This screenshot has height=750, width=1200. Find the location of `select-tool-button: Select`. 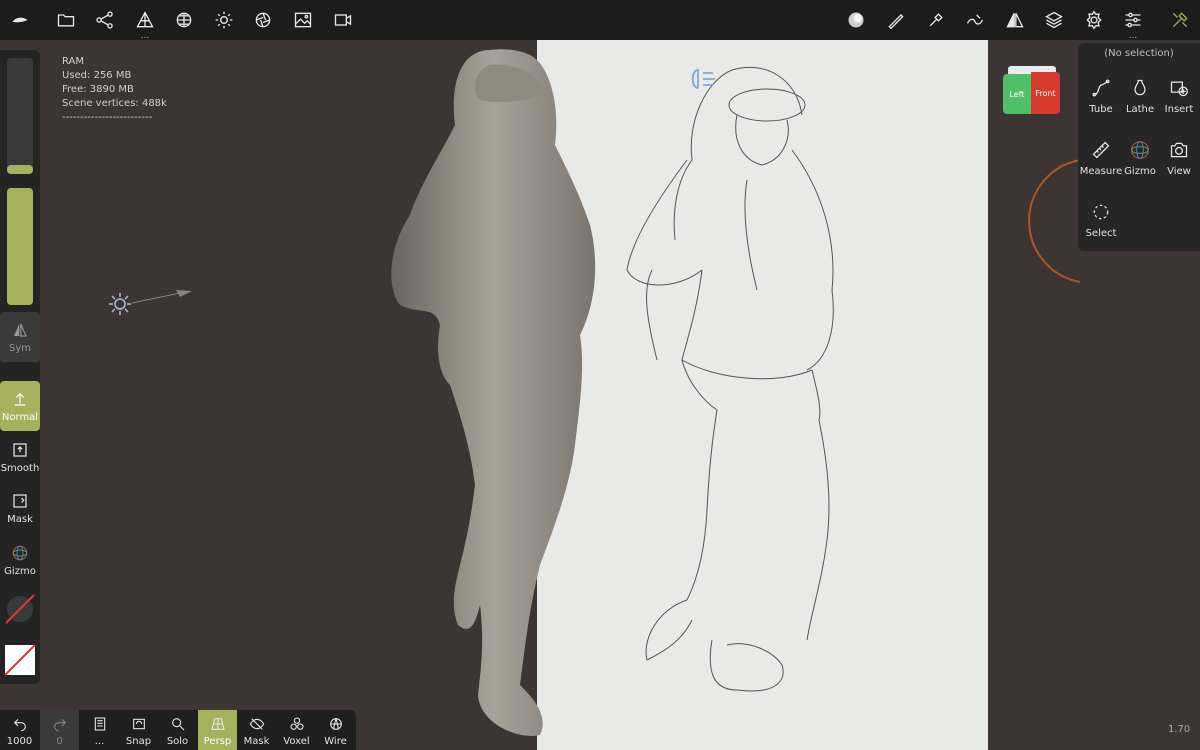

select-tool-button: Select is located at coordinates (1101, 214).